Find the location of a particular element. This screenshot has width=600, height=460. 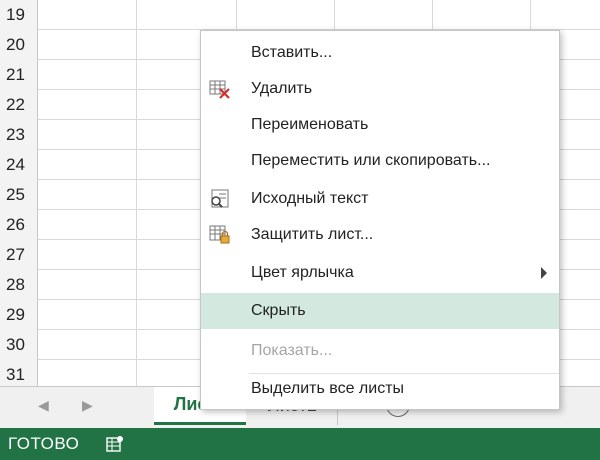

menu-item-label: Переименовать is located at coordinates (310, 124).